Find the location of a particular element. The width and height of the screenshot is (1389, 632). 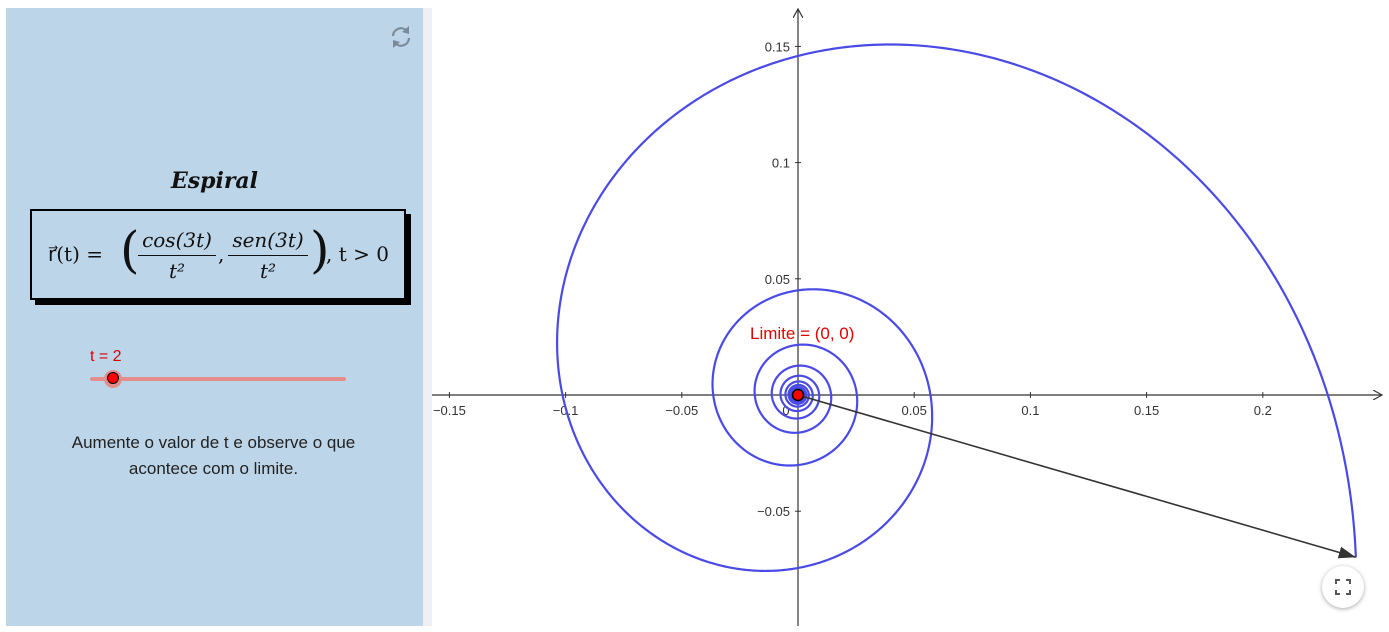

position-vector is located at coordinates (1076, 476).